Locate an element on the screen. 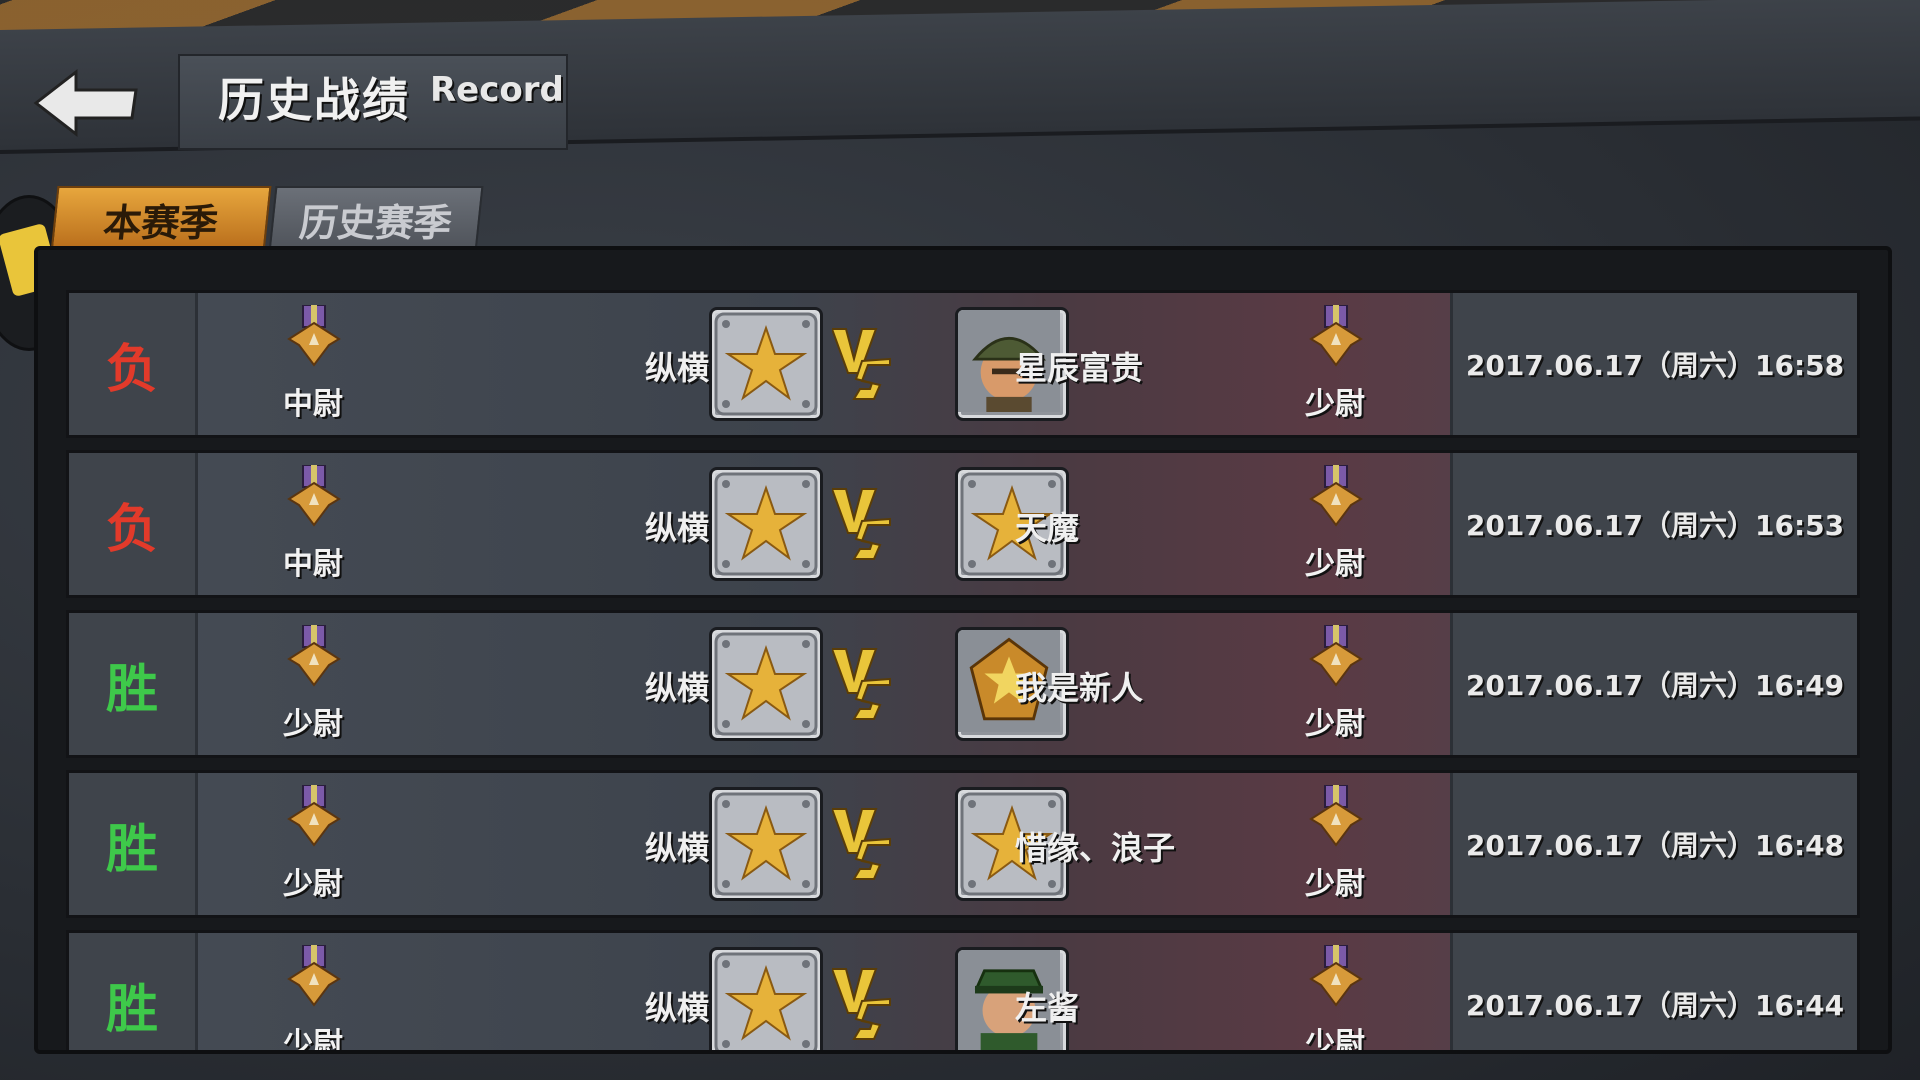  record-row: 负 中尉 纵横 天魔 少尉 2017.06.17（周六）16:53 is located at coordinates (963, 524).